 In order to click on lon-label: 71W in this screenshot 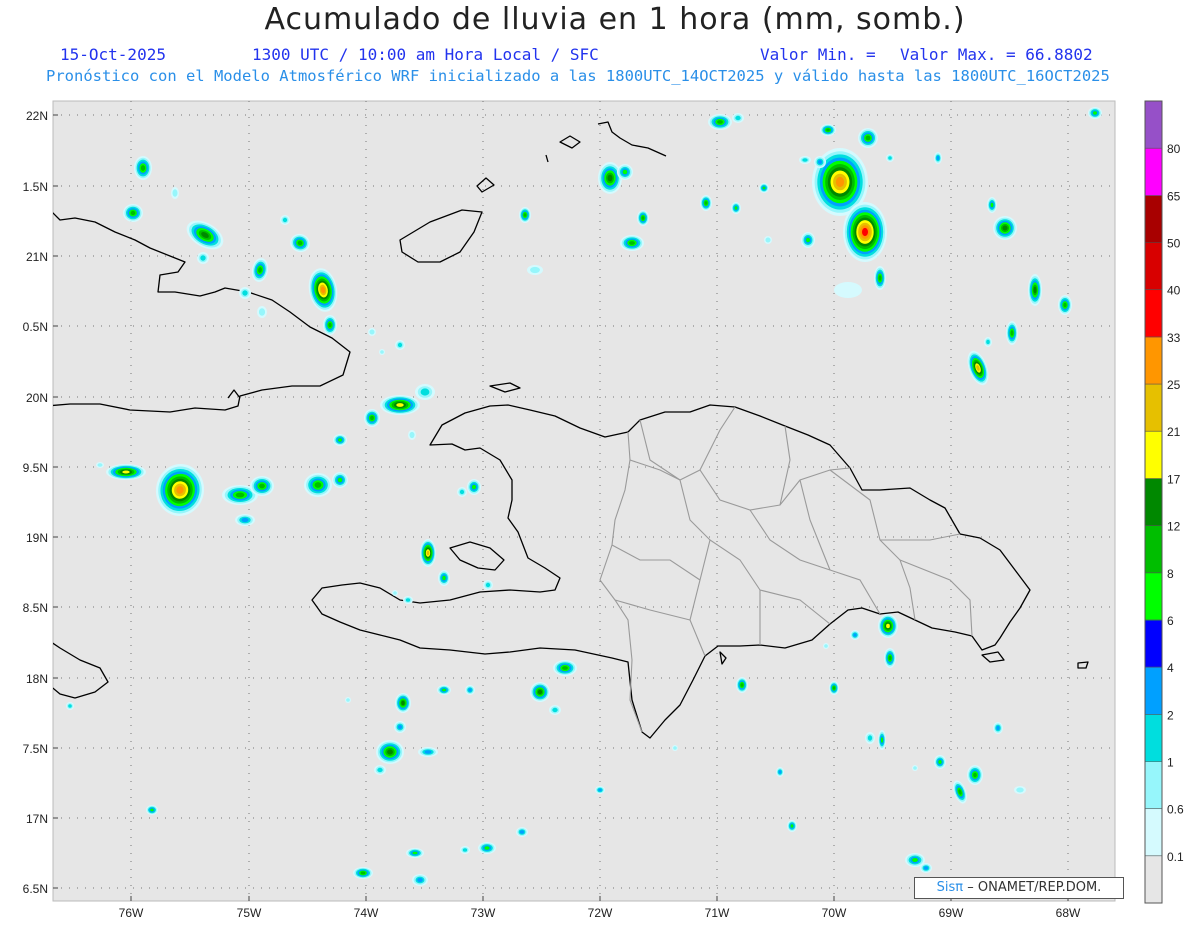, I will do `click(717, 913)`.